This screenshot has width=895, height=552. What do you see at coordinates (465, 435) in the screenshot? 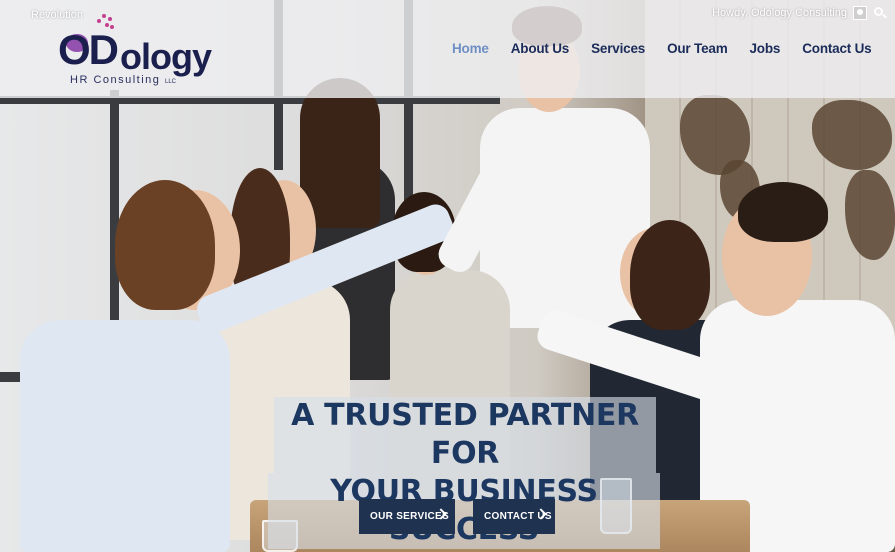
I see `headline-line-1: A TRUSTED PARTNER FOR` at bounding box center [465, 435].